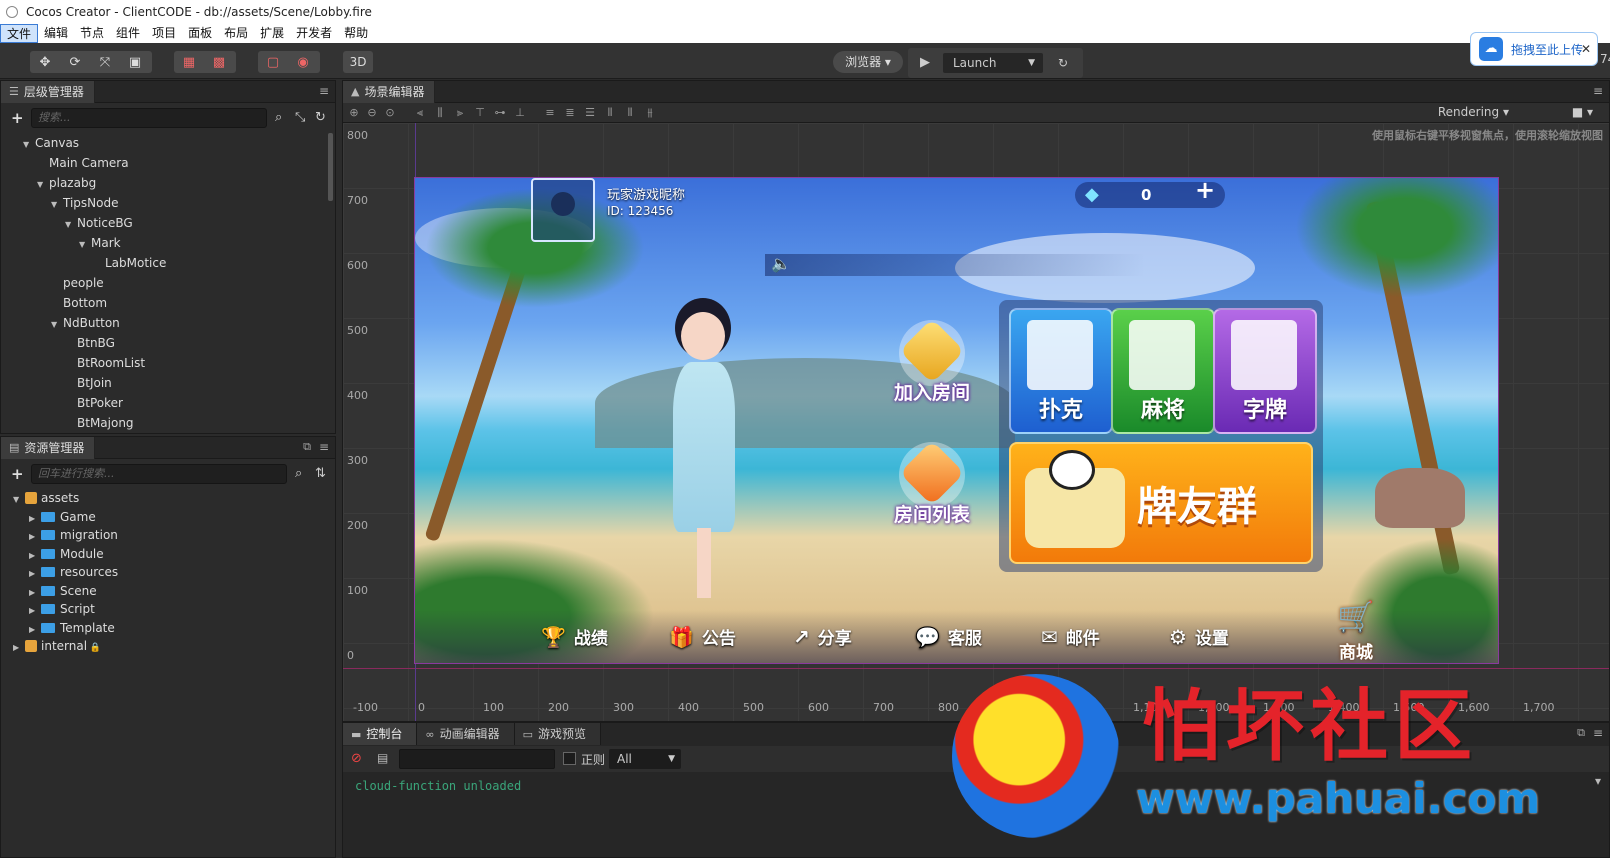  What do you see at coordinates (1473, 112) in the screenshot?
I see `rendering-select: Rendering ▾` at bounding box center [1473, 112].